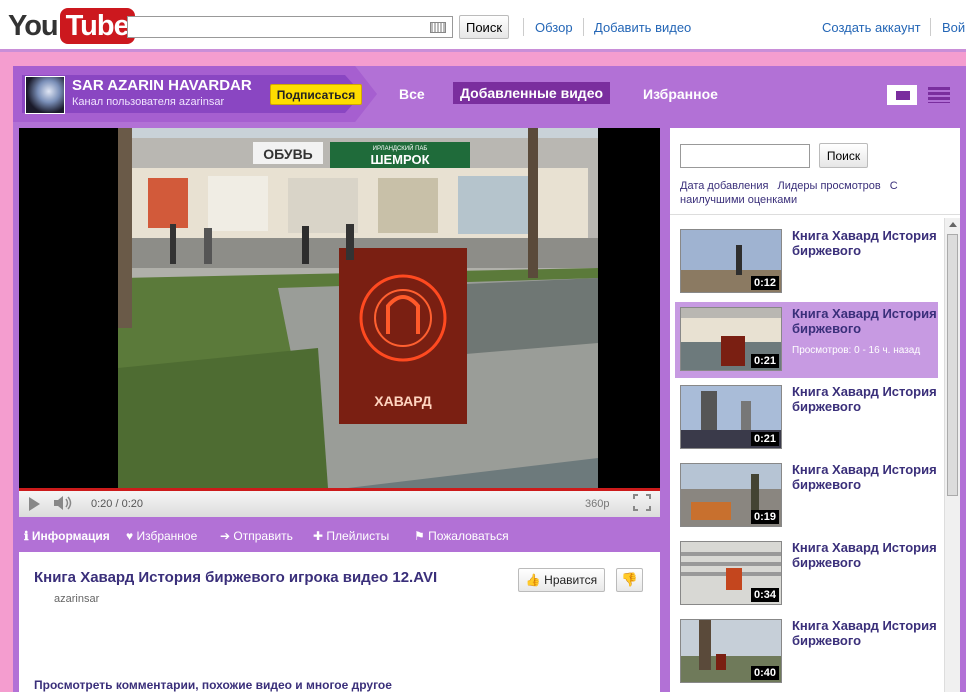 Image resolution: width=966 pixels, height=692 pixels. I want to click on play-icon, so click(34, 504).